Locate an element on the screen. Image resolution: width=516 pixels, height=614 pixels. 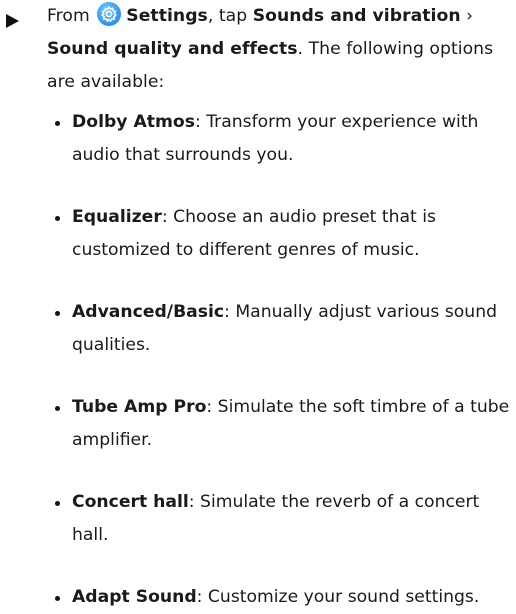
option-title: Tube Amp Pro is located at coordinates (139, 407).